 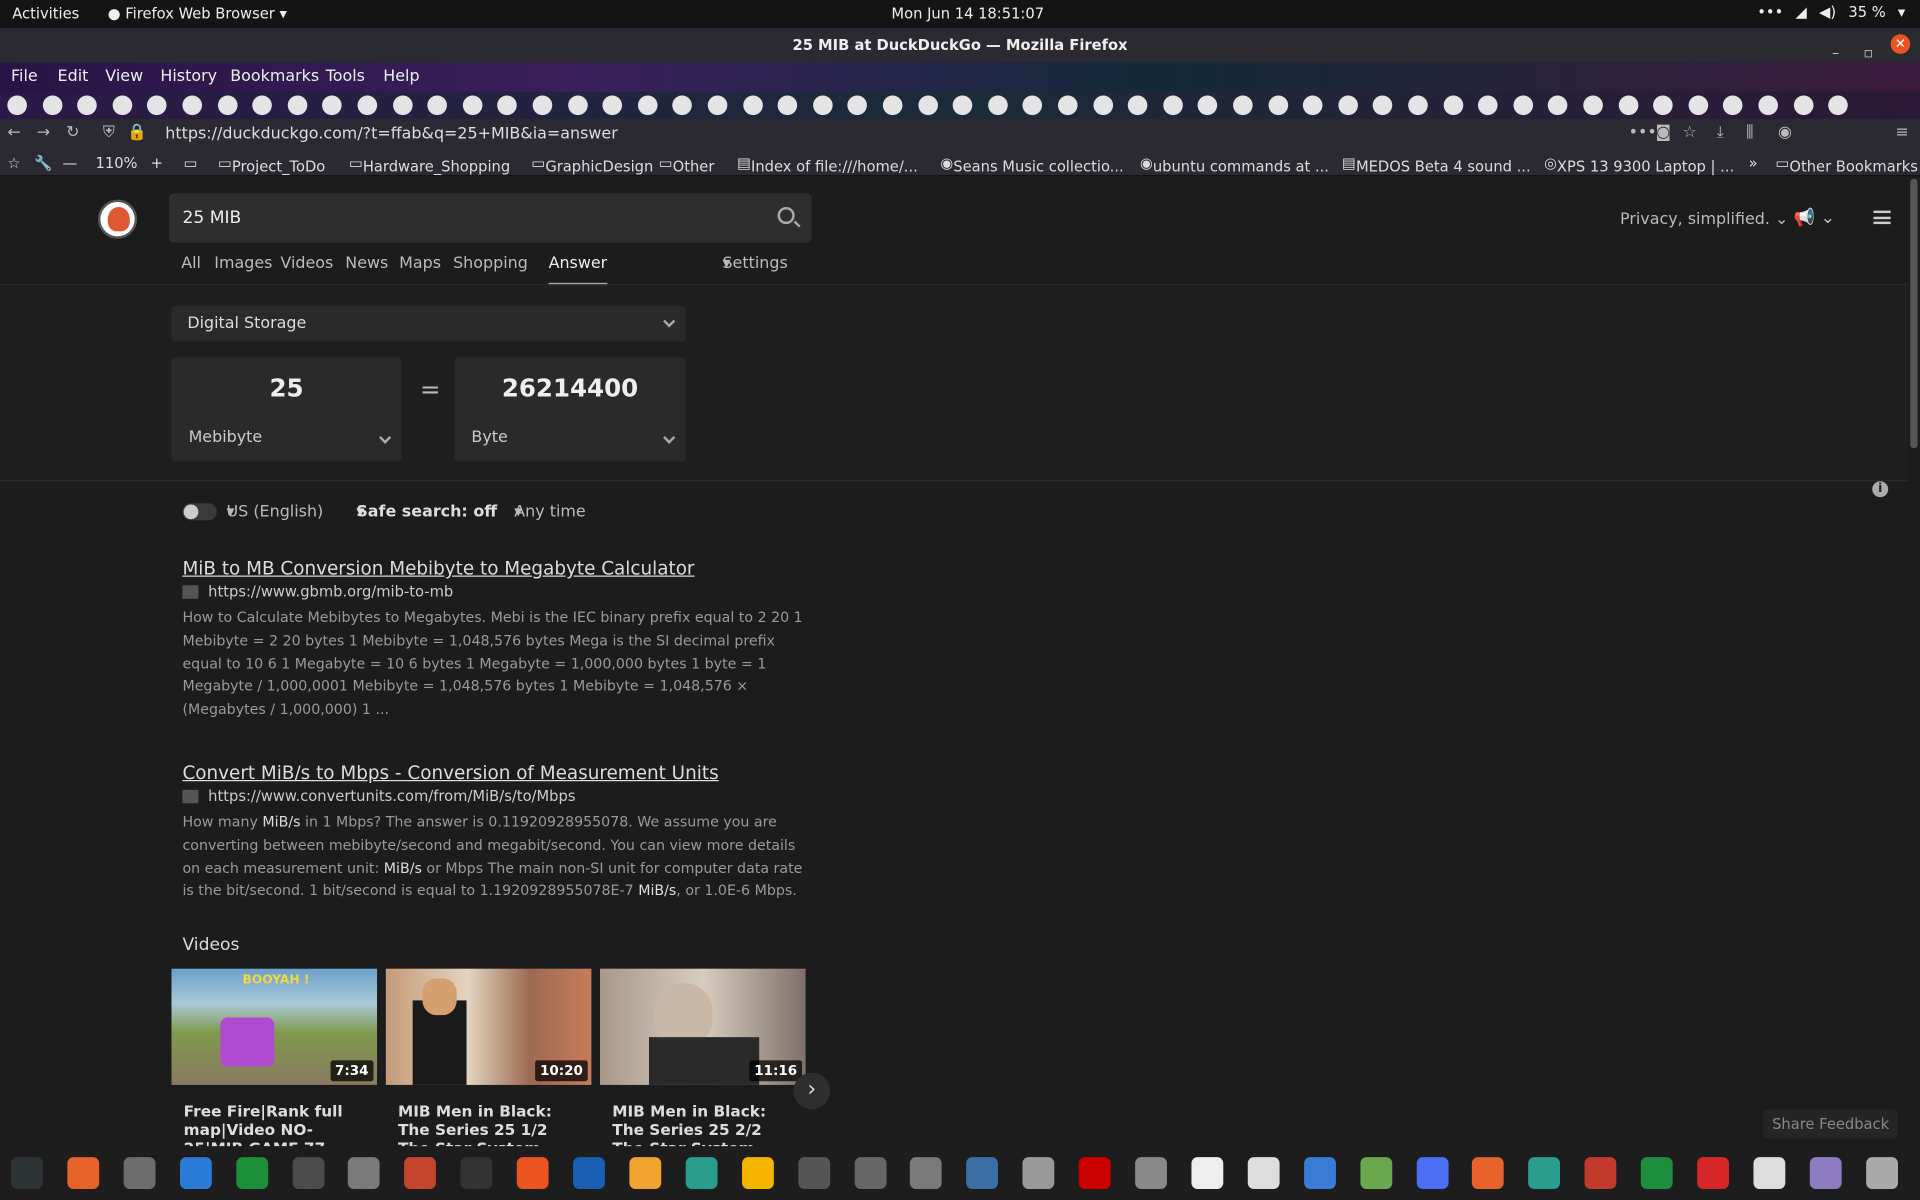 I want to click on megaphone-icon: 📢 ⌄, so click(x=1814, y=218).